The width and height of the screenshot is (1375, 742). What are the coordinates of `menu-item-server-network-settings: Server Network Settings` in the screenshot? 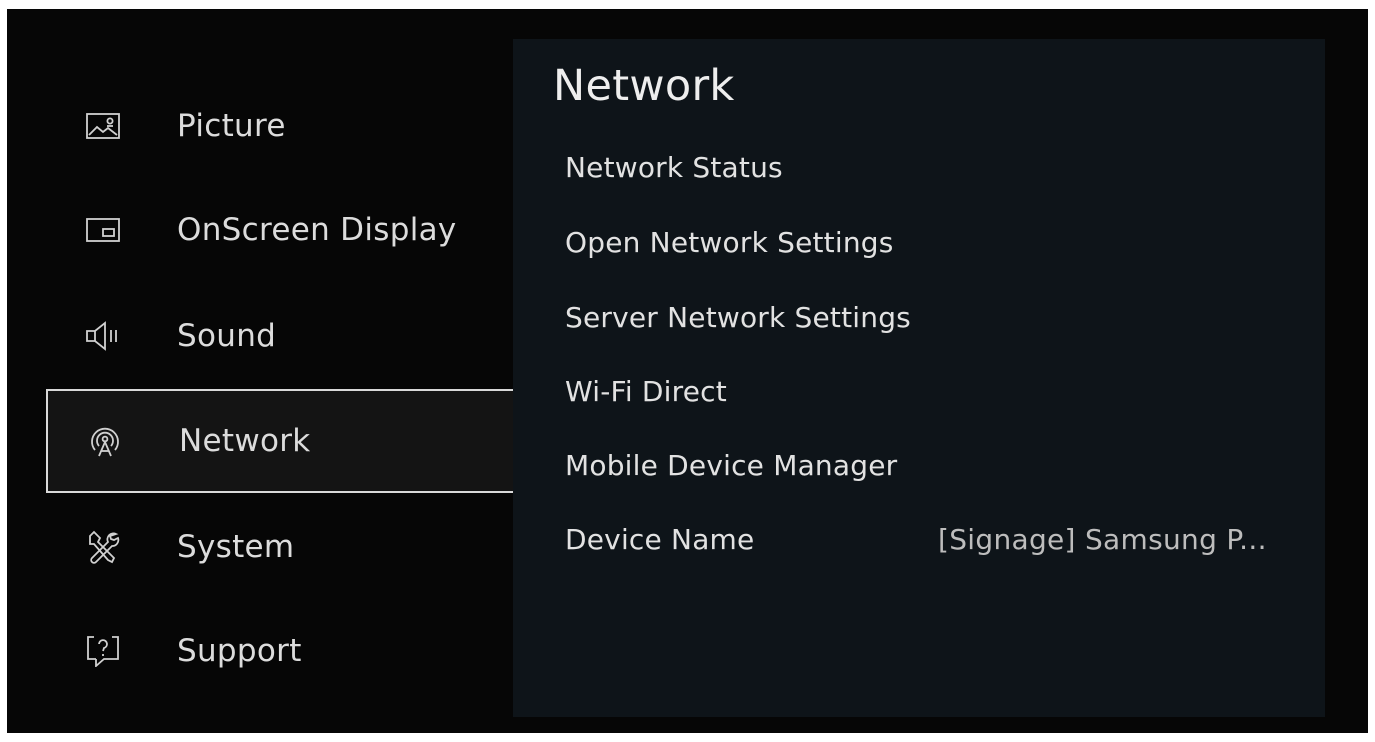 It's located at (738, 317).